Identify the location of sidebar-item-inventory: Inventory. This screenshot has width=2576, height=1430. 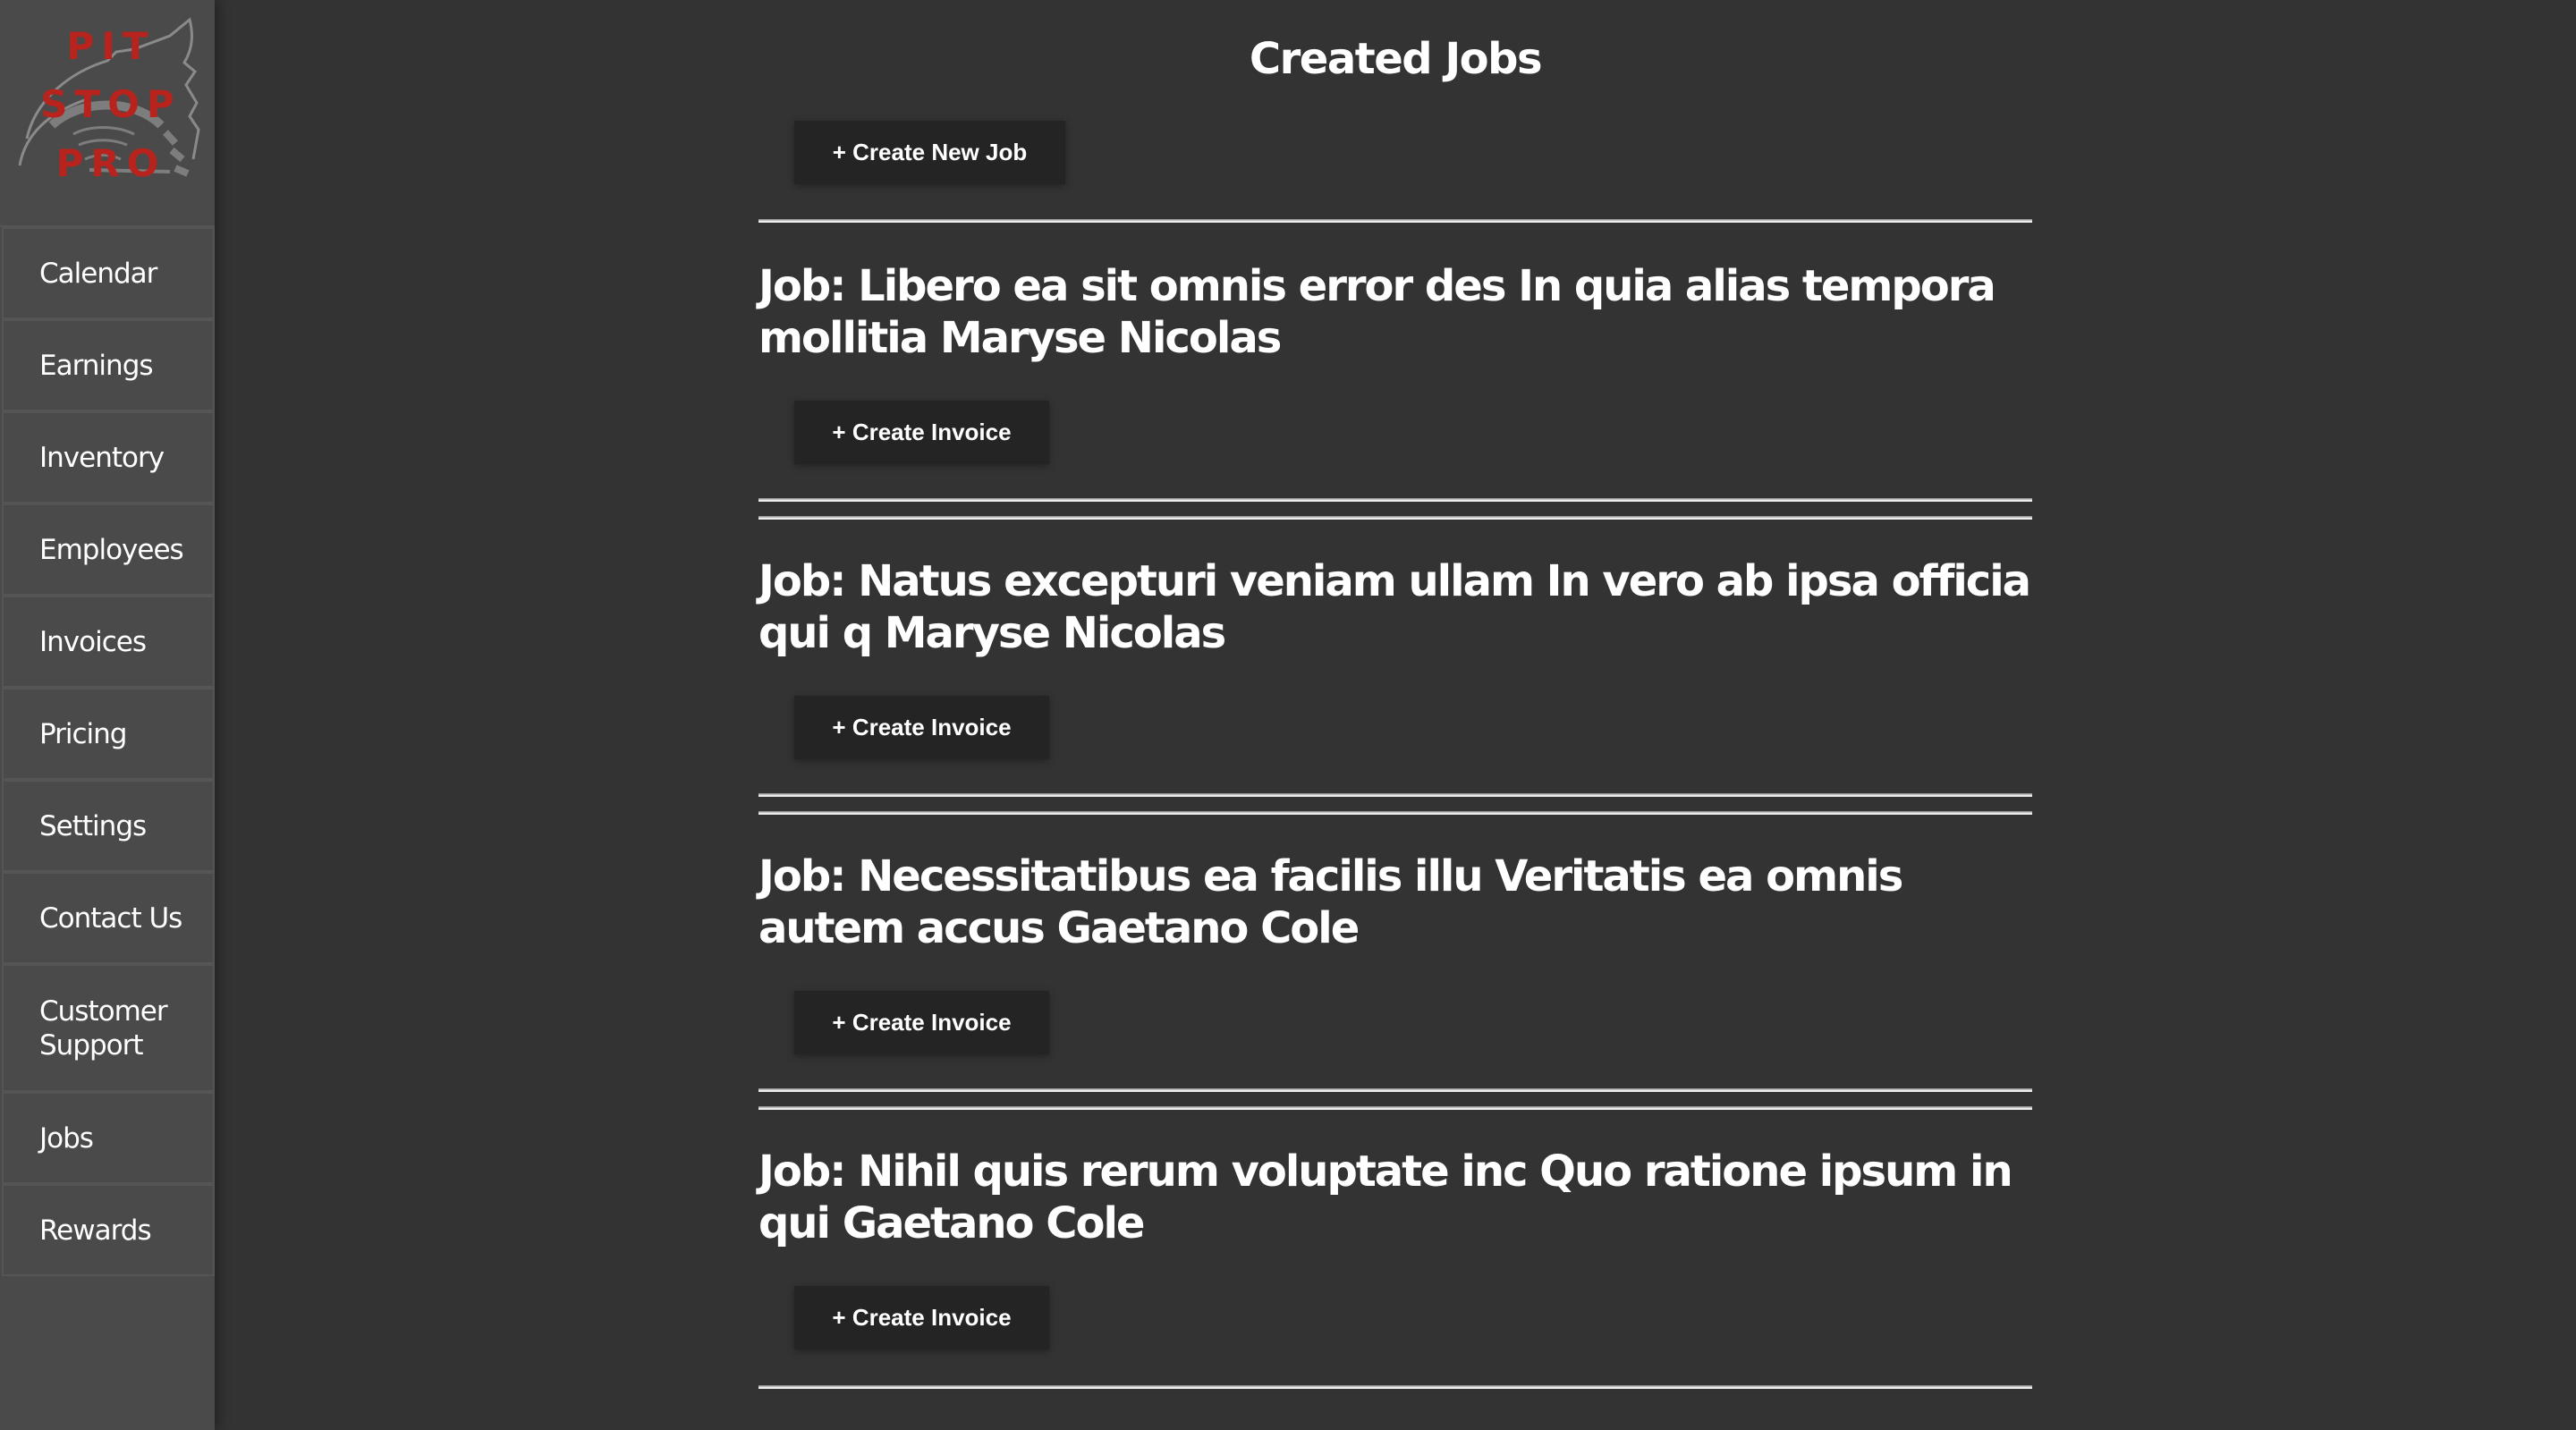
(108, 457).